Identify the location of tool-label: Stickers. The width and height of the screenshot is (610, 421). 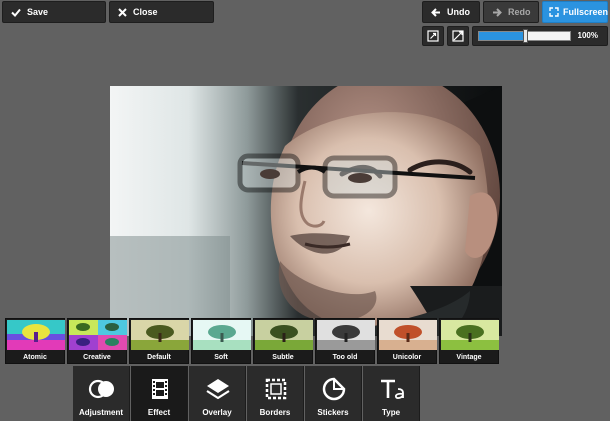
(333, 412).